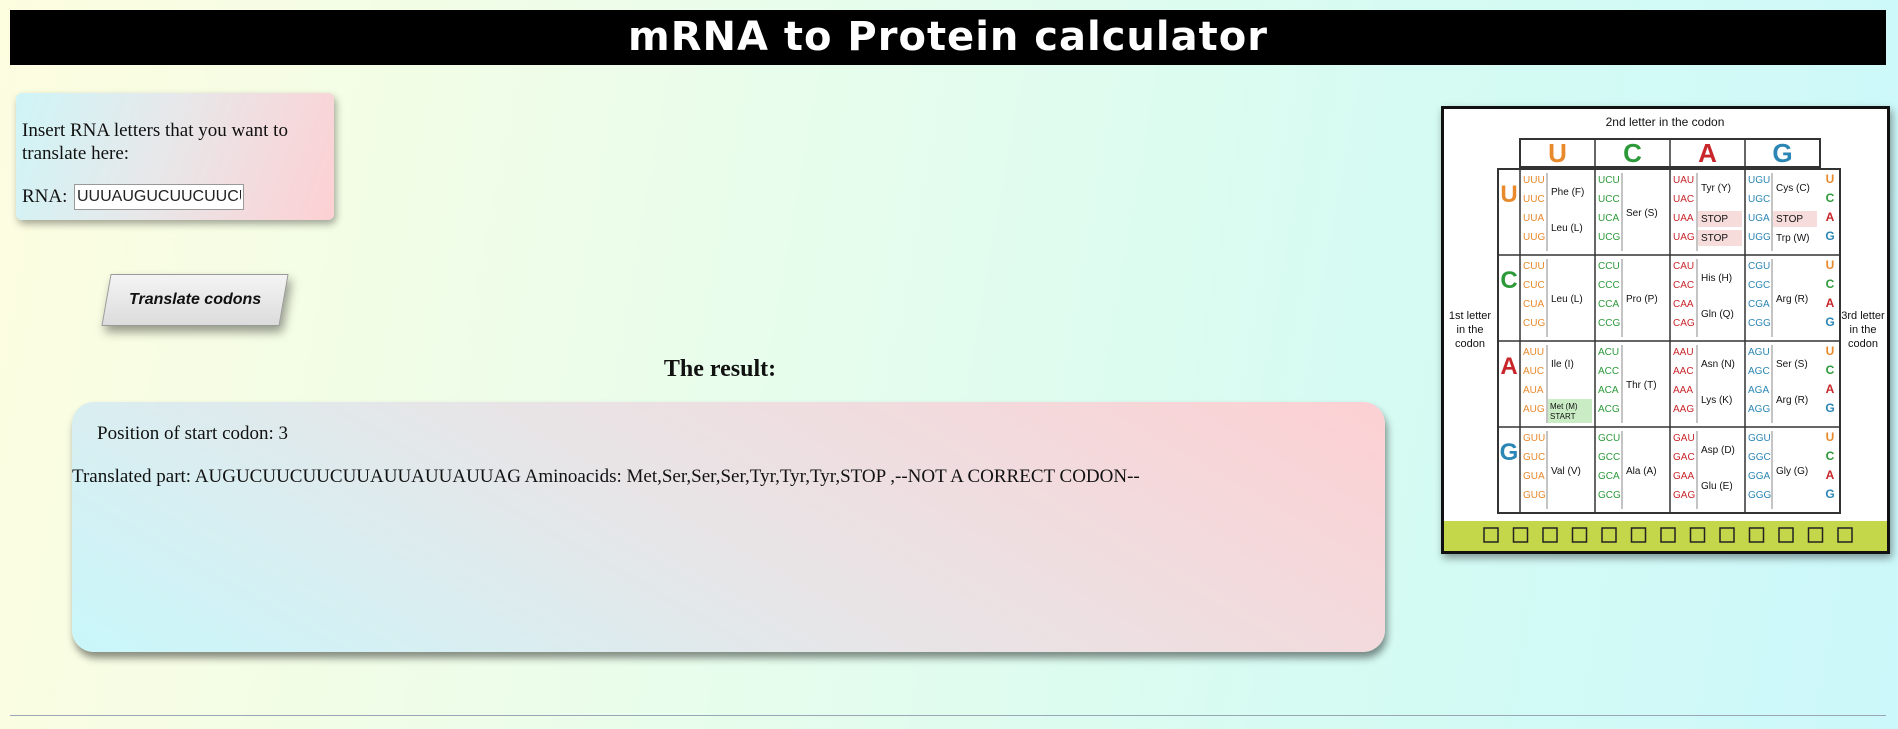  What do you see at coordinates (1608, 371) in the screenshot?
I see `codon-ACC: ACC` at bounding box center [1608, 371].